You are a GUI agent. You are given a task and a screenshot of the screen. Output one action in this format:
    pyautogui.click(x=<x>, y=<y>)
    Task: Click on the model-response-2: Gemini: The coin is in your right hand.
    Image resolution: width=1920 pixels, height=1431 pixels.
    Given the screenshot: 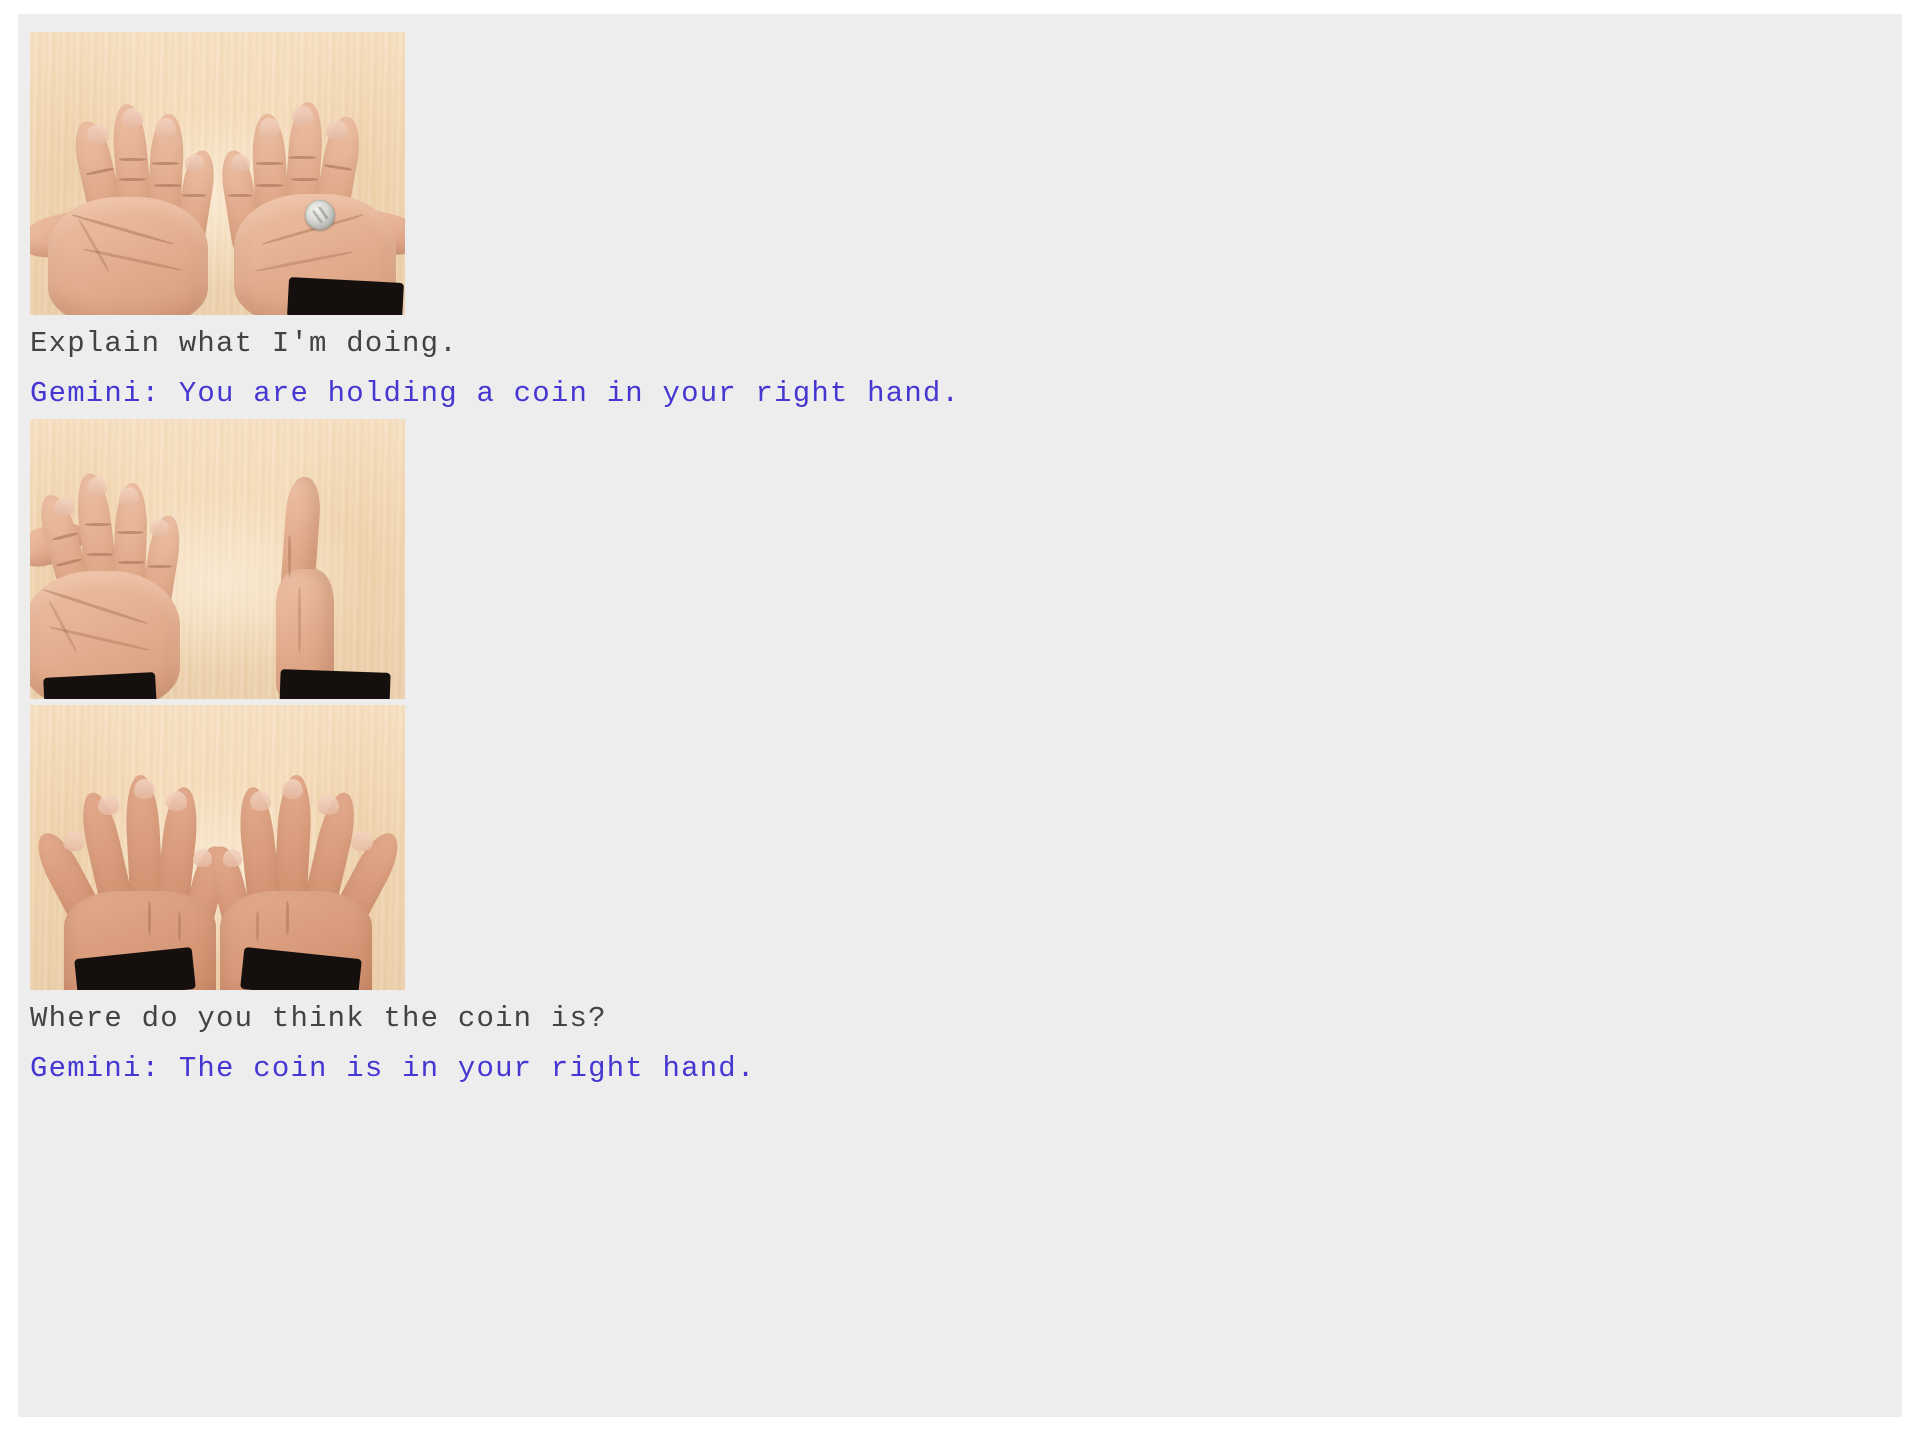 What is the action you would take?
    pyautogui.click(x=393, y=1068)
    